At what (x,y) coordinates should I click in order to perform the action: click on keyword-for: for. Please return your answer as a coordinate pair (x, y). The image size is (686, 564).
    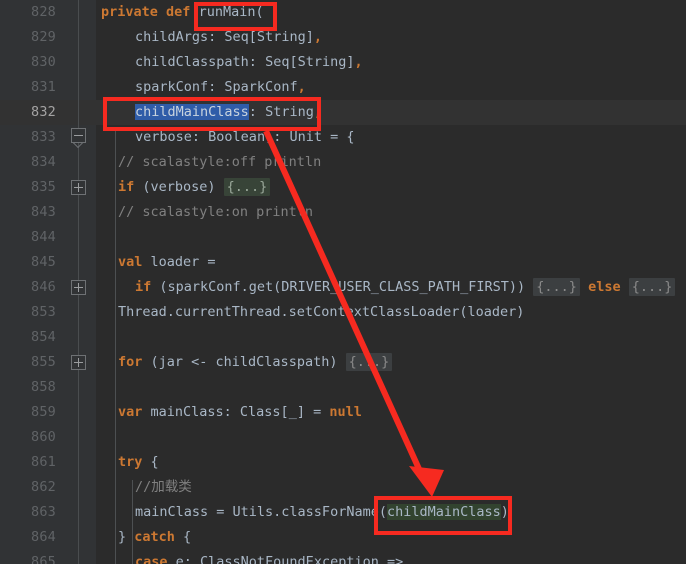
    Looking at the image, I should click on (130, 362).